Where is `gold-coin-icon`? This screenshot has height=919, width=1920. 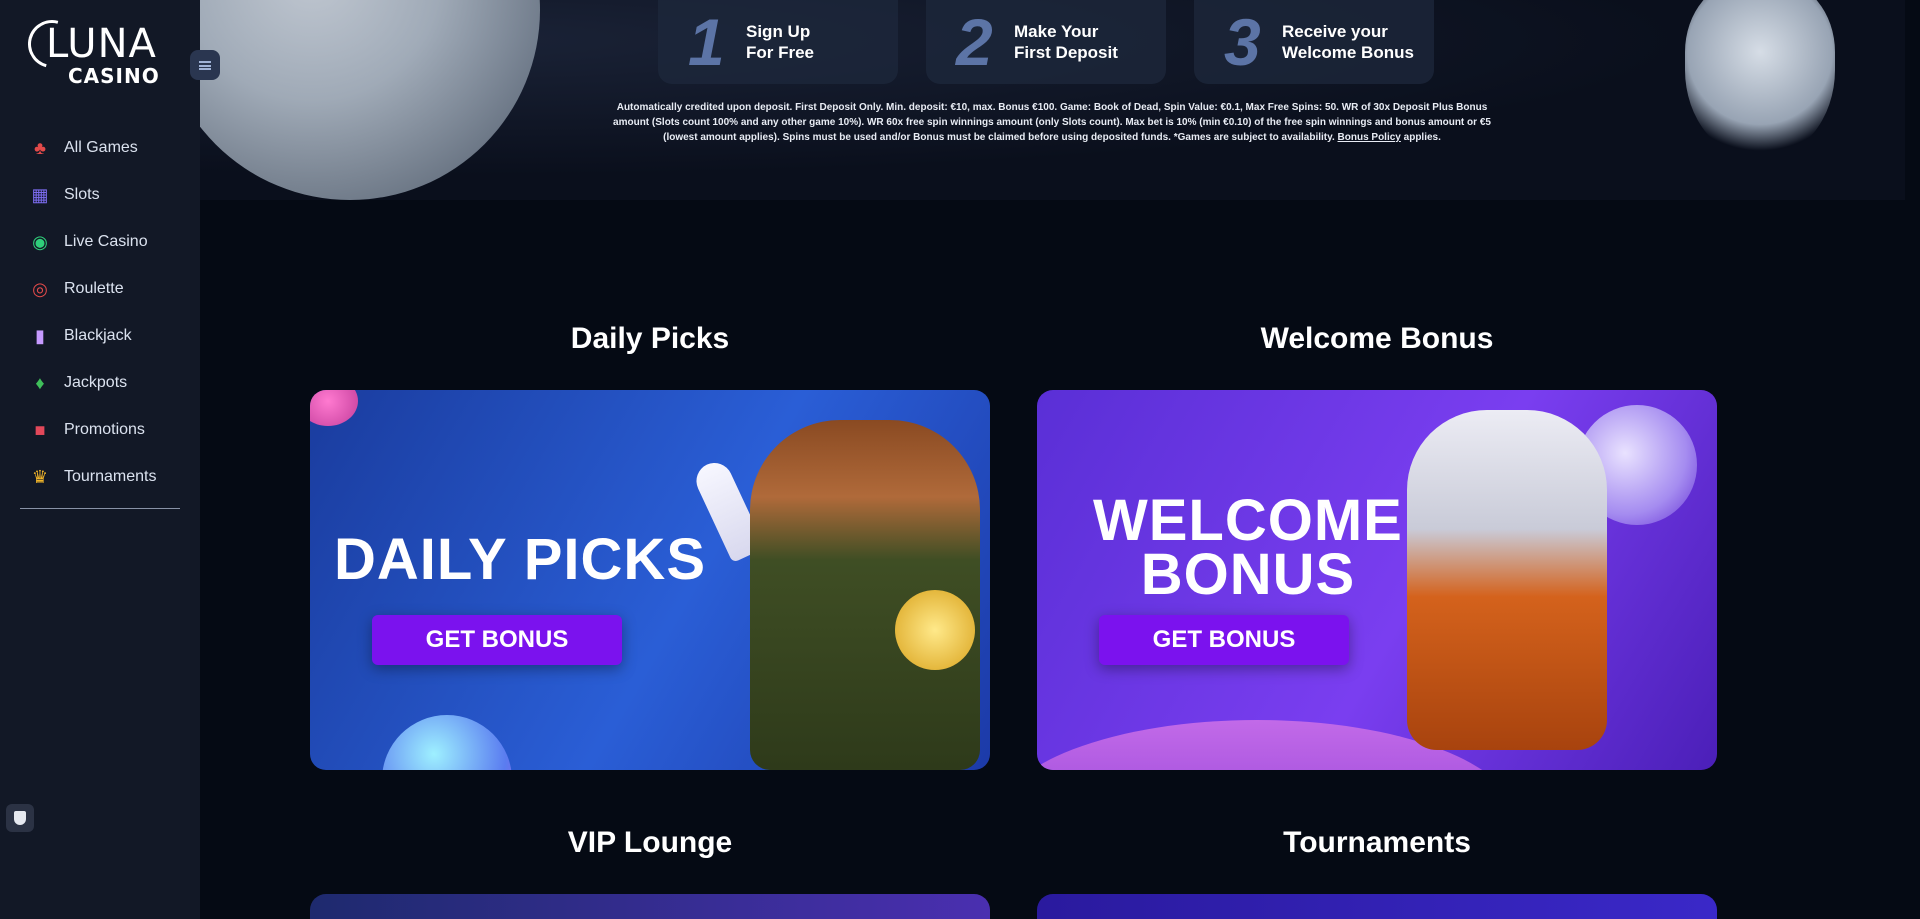 gold-coin-icon is located at coordinates (935, 630).